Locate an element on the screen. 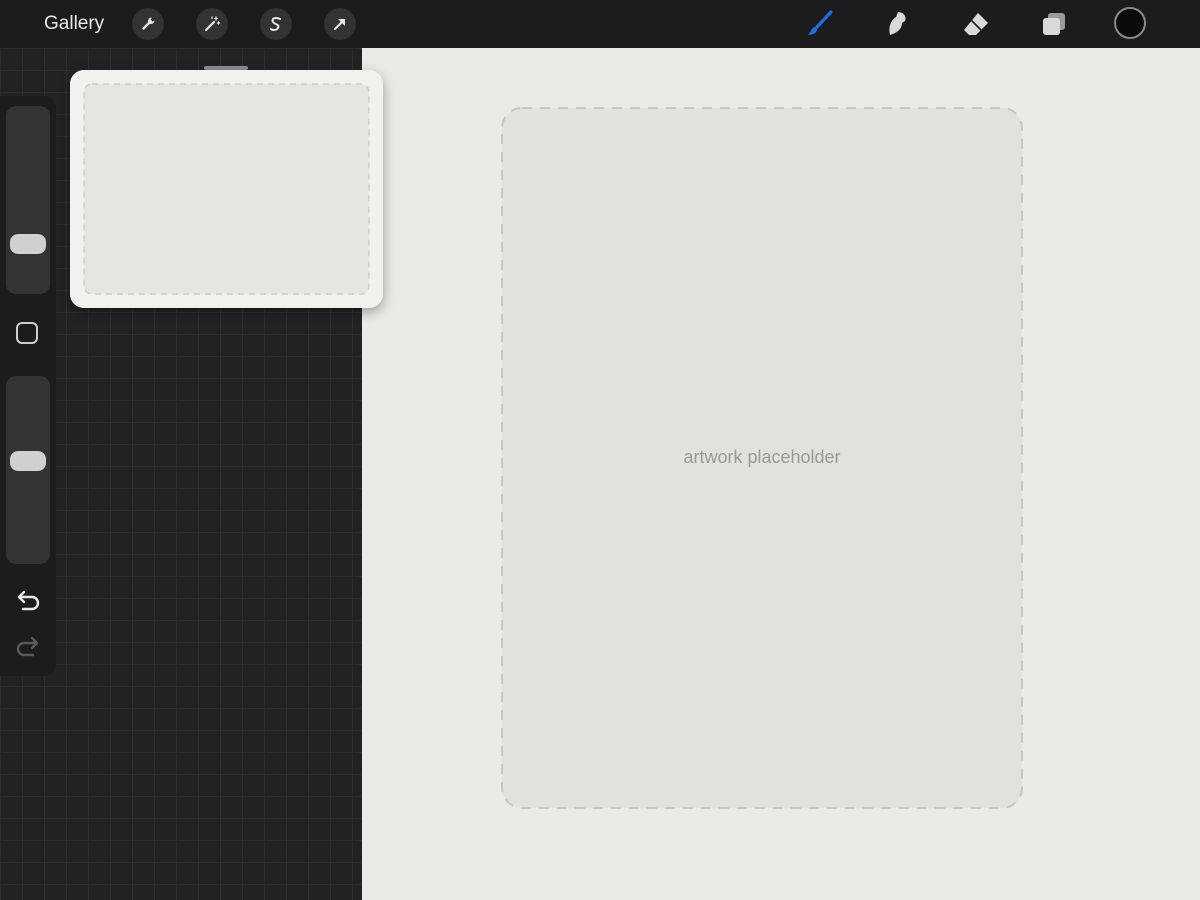  transform-button is located at coordinates (340, 24).